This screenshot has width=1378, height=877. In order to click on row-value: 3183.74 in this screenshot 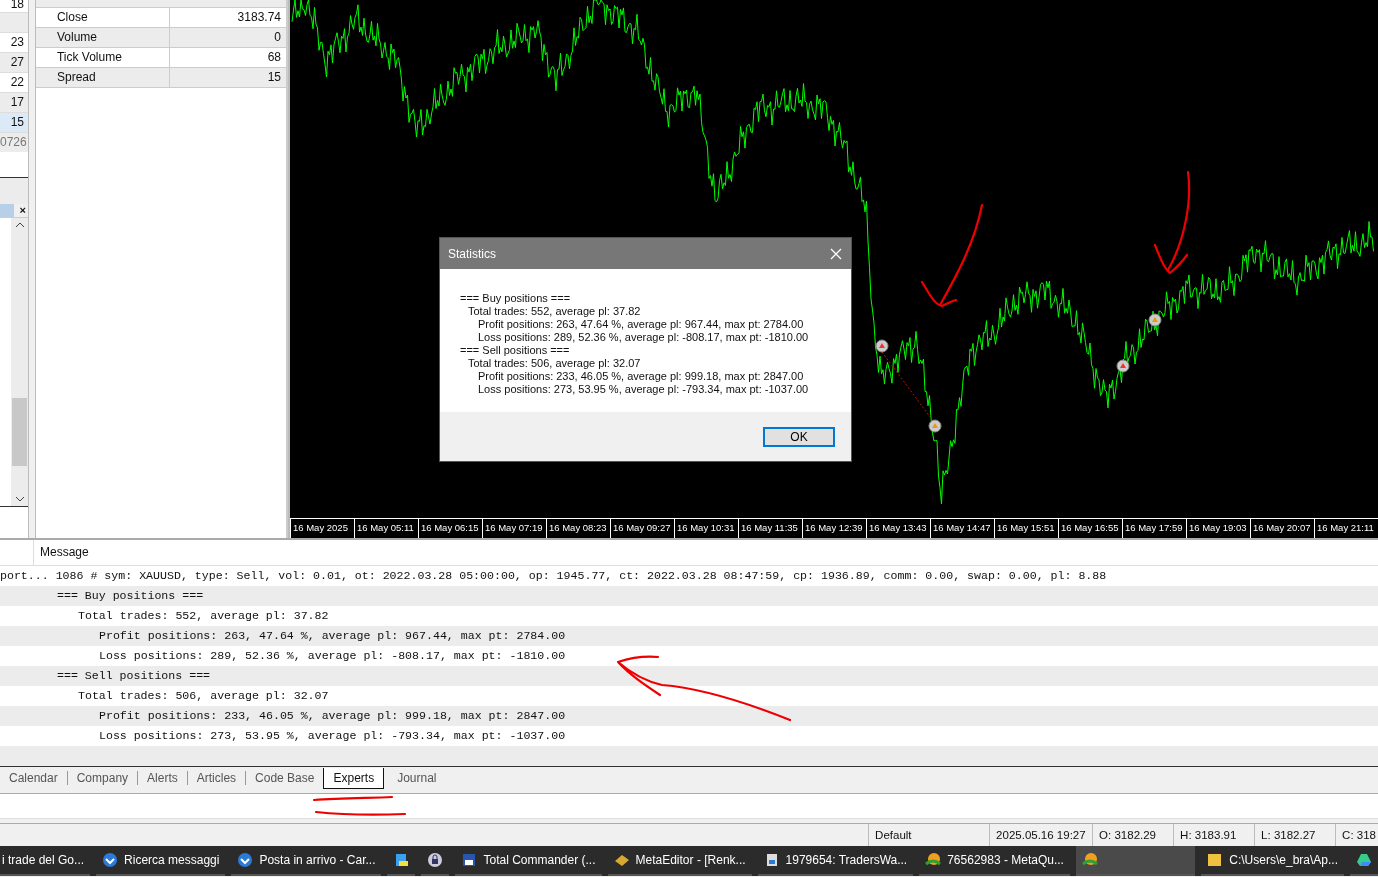, I will do `click(259, 17)`.